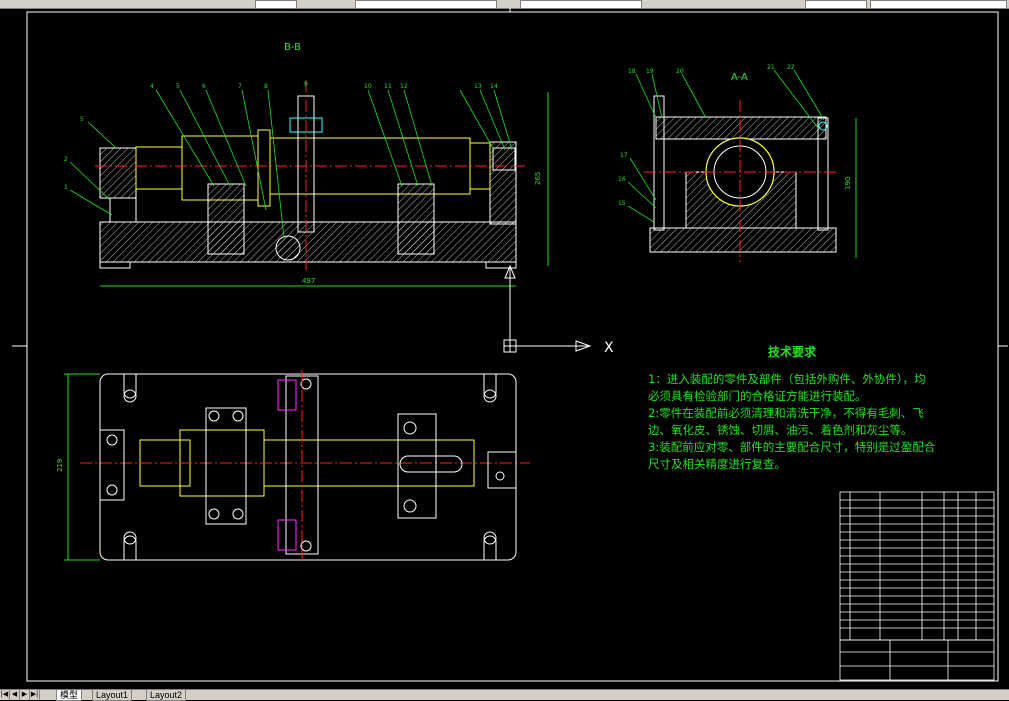 The image size is (1009, 701). I want to click on view-aa-label: A-A, so click(739, 77).